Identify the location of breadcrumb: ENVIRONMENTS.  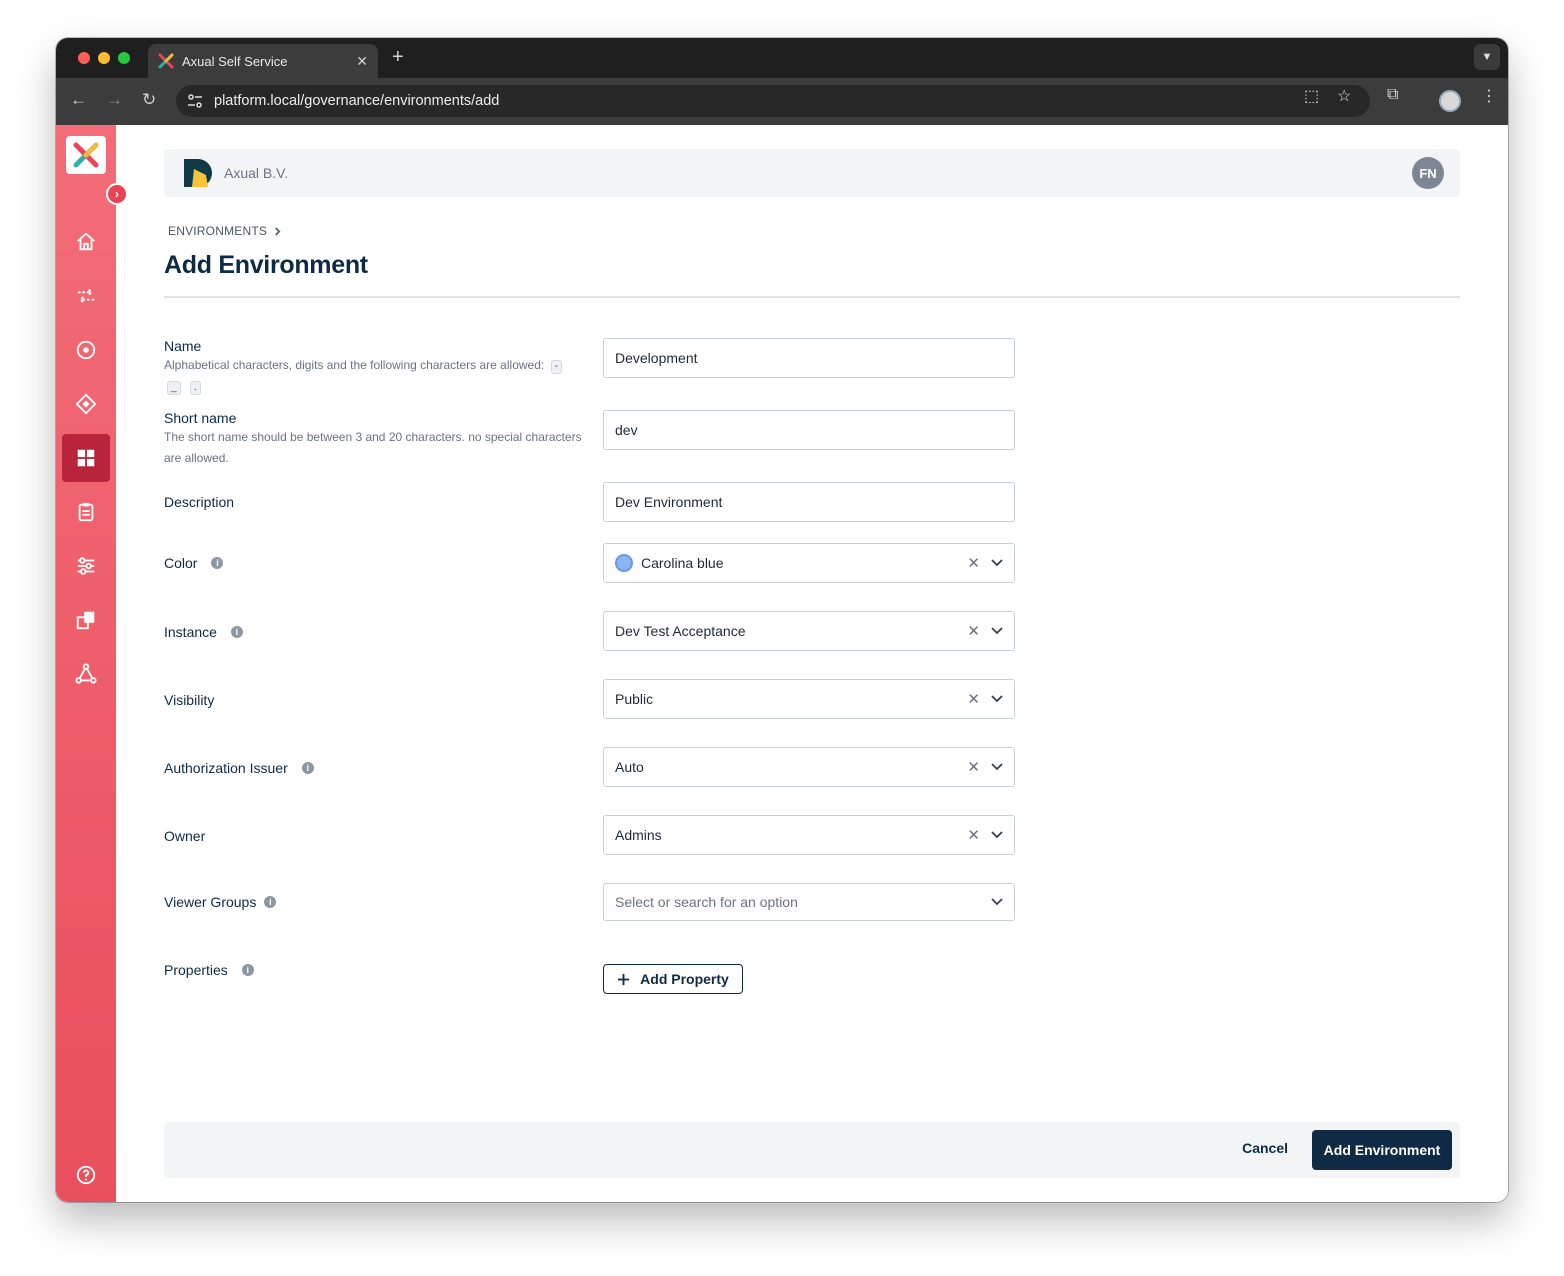
(225, 231).